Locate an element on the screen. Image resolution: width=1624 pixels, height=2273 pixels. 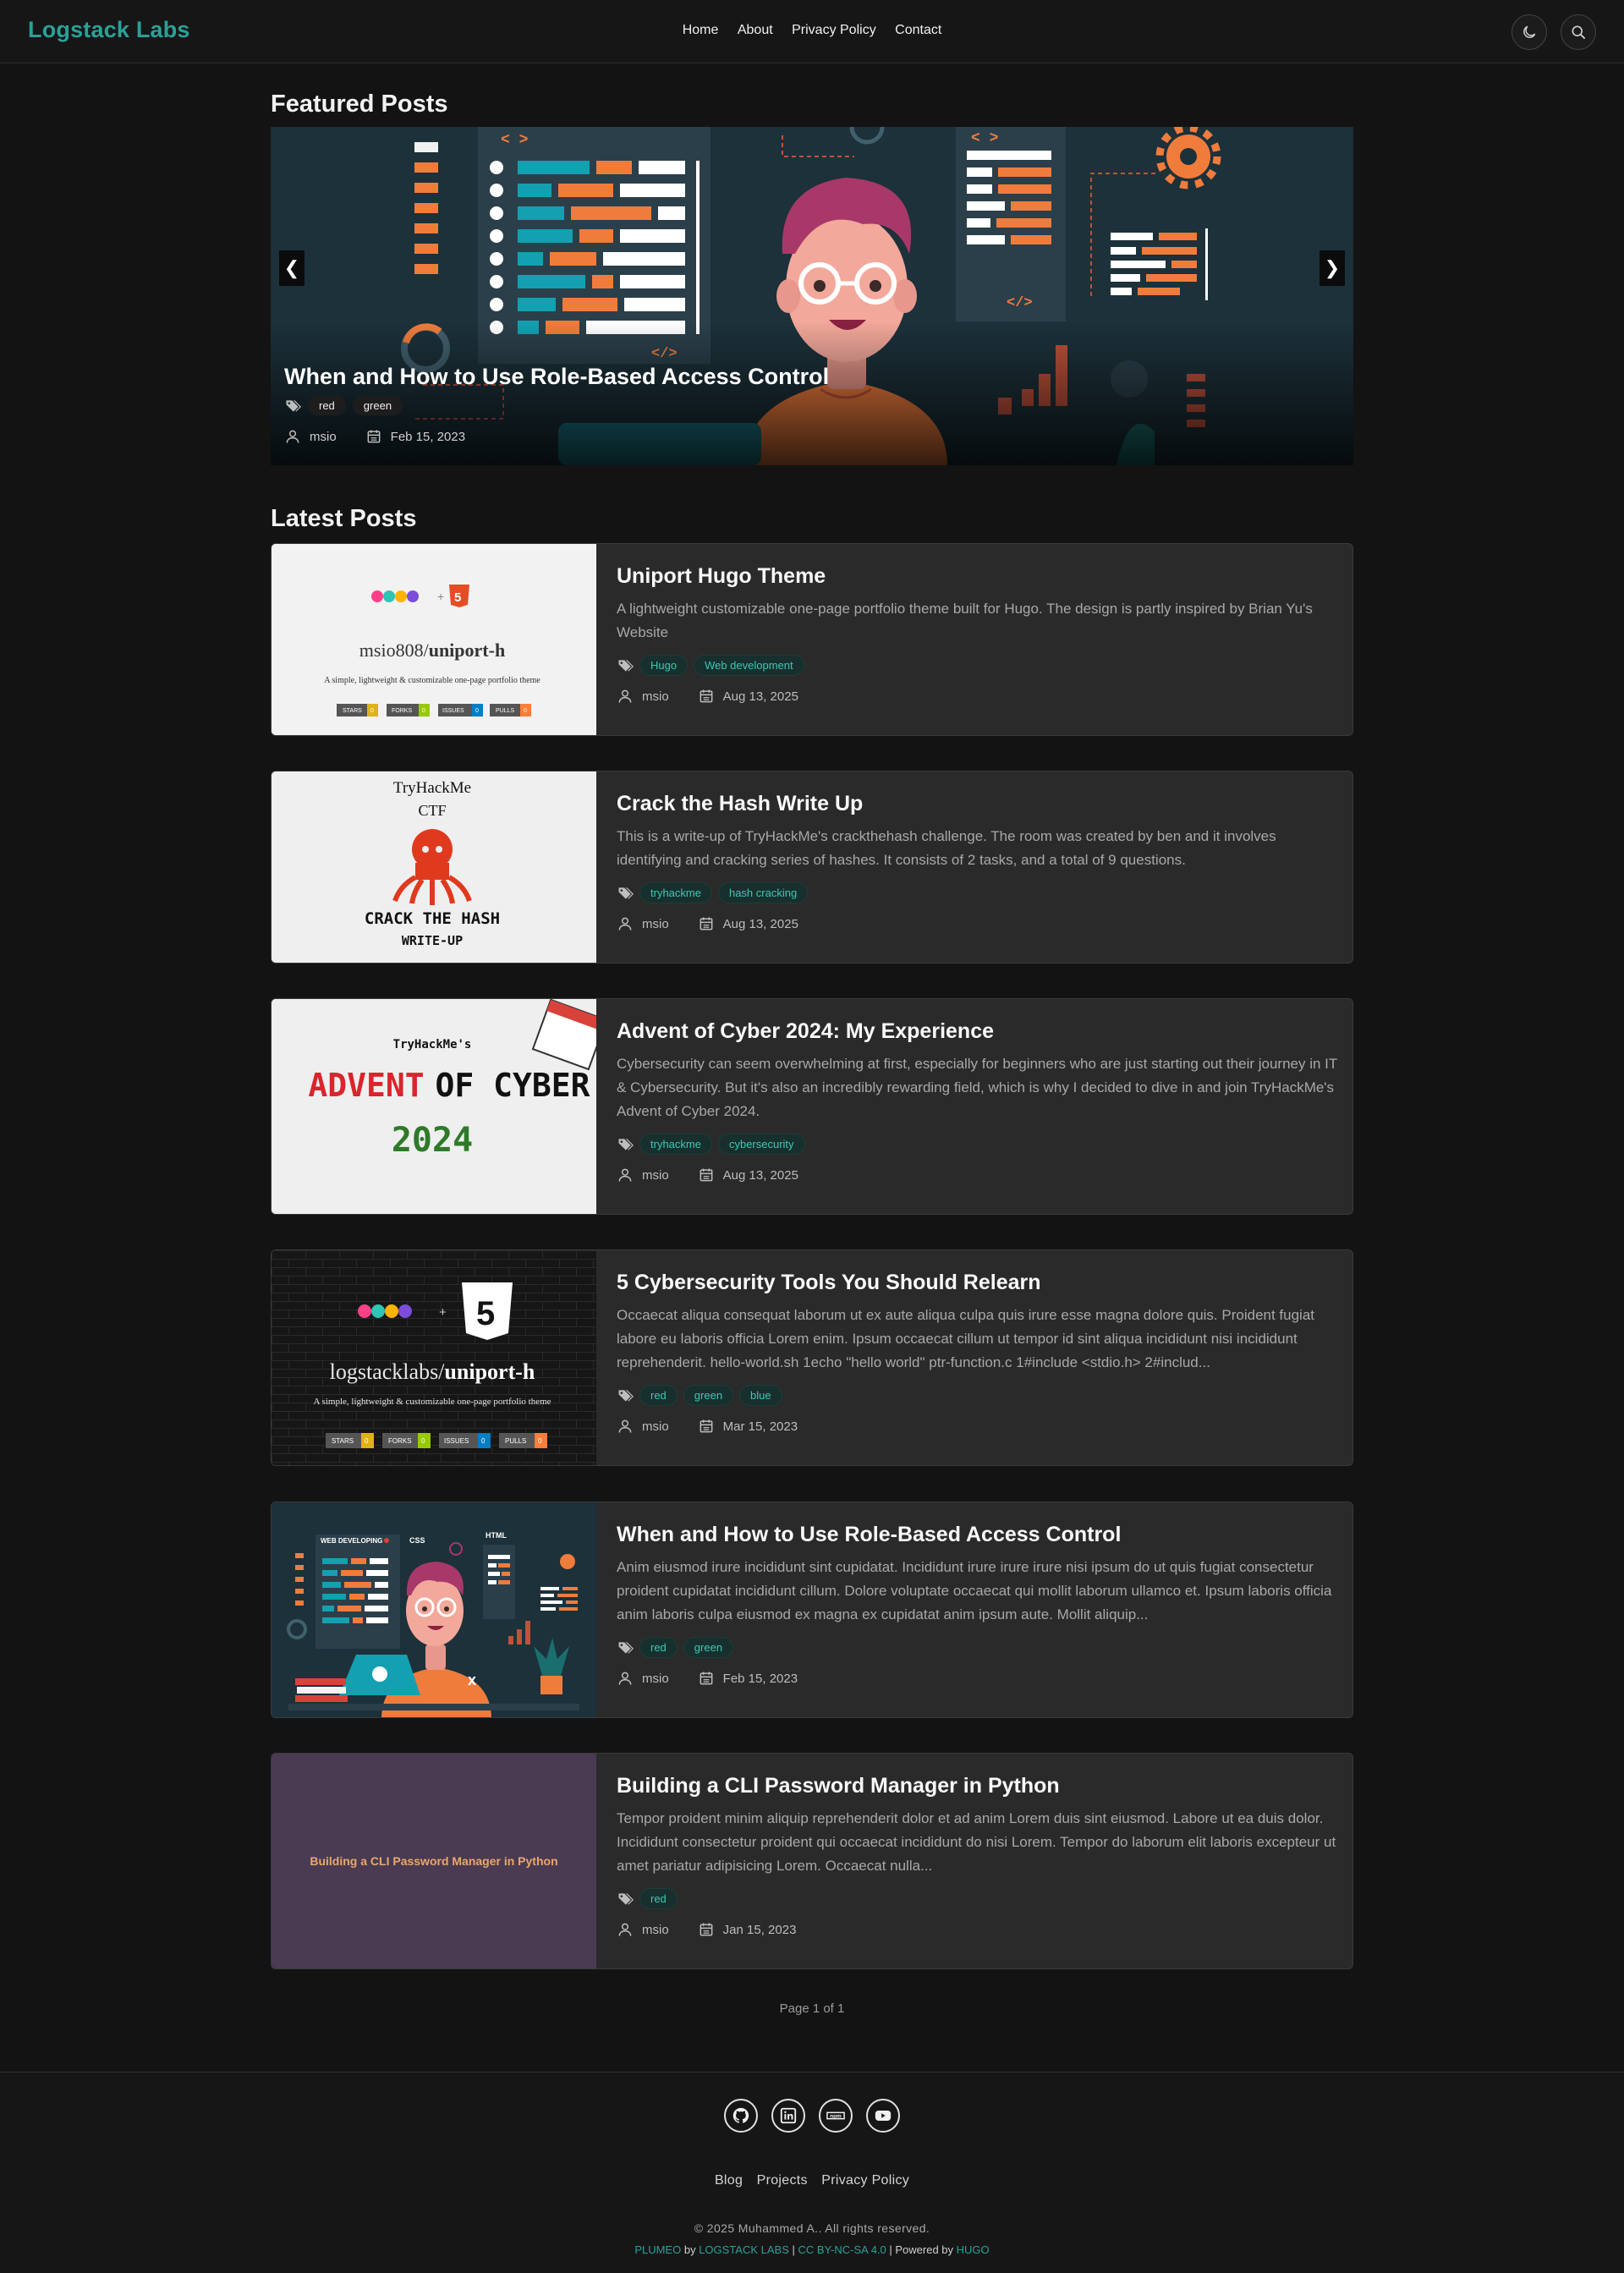
featured-carousel: < > </> < > </> is located at coordinates (812, 296).